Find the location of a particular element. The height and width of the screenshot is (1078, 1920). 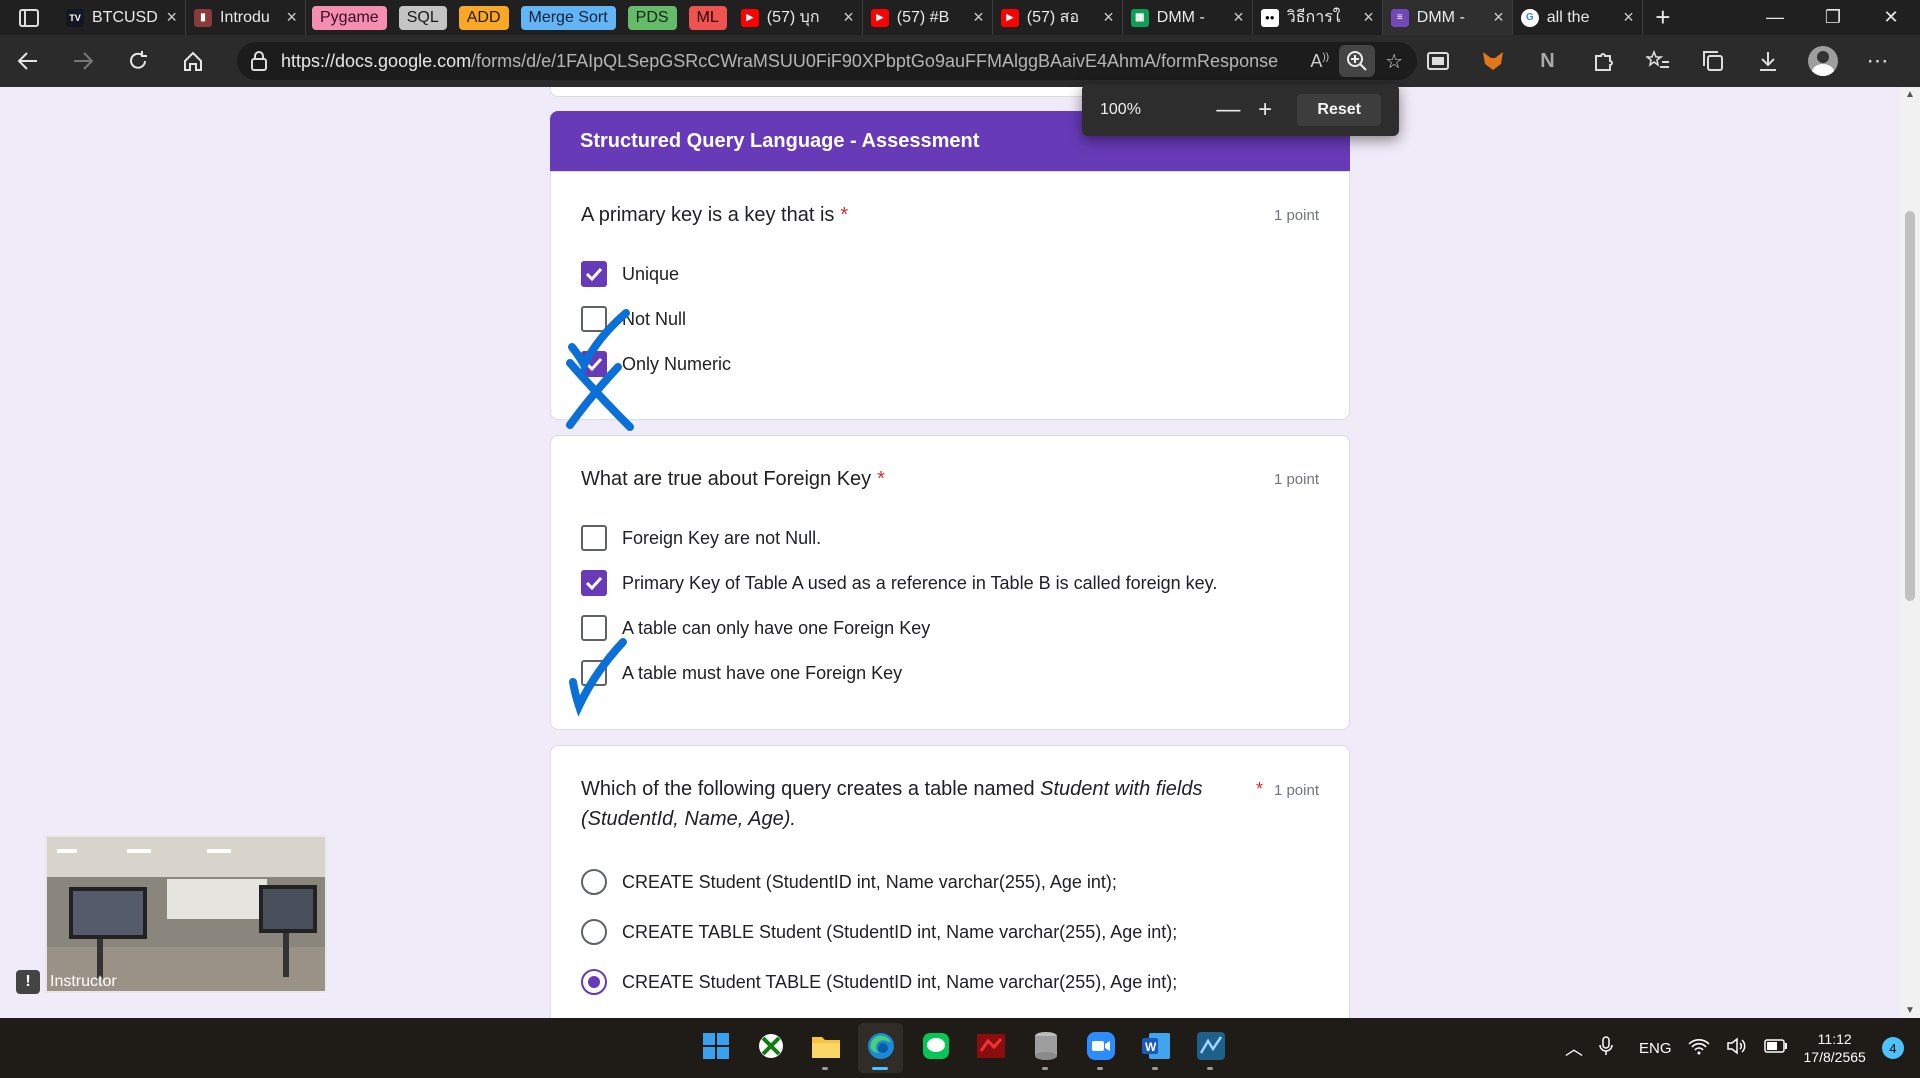

zoom-in-button: + is located at coordinates (1265, 110).